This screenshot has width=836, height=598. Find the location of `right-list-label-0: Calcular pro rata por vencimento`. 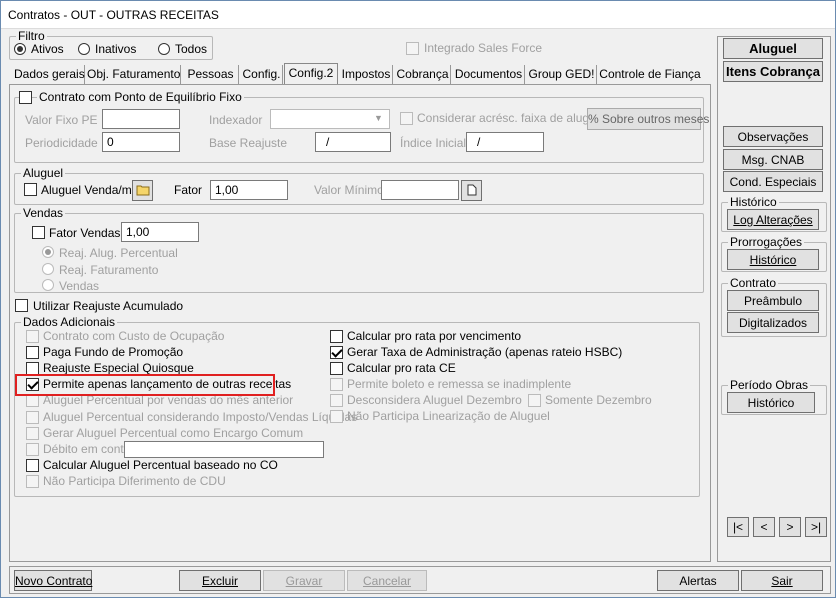

right-list-label-0: Calcular pro rata por vencimento is located at coordinates (434, 336).